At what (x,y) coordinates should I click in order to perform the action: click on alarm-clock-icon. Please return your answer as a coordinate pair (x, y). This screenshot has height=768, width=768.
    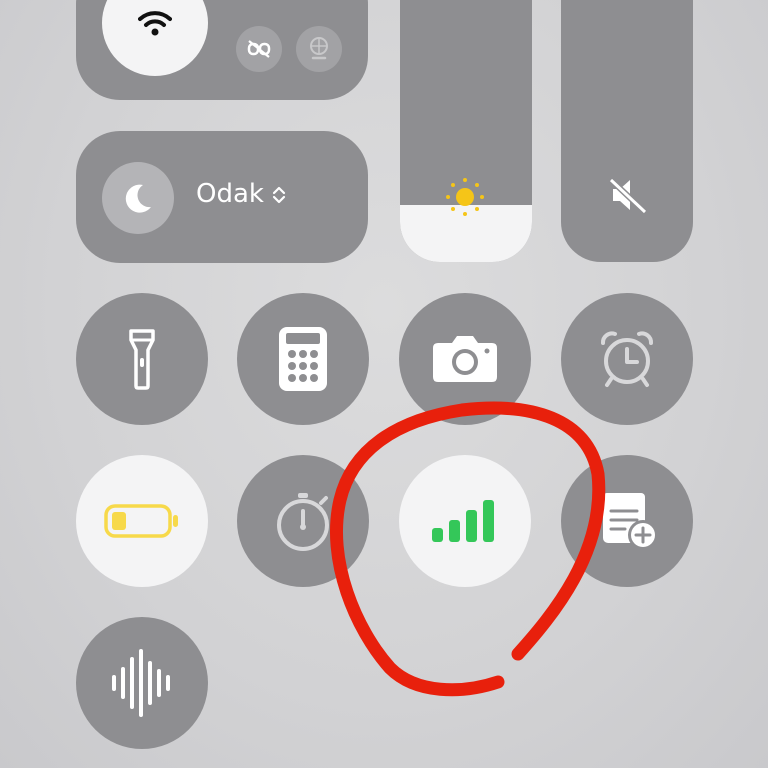
    Looking at the image, I should click on (627, 359).